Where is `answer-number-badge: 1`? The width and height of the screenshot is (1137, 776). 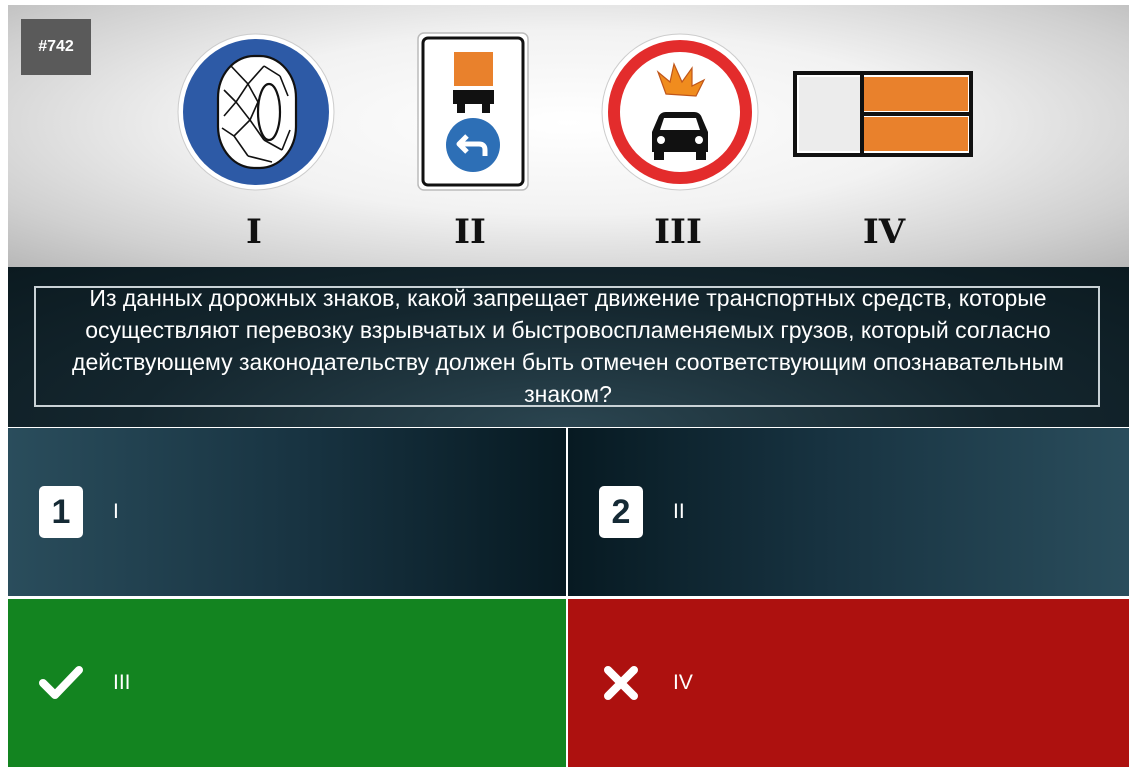
answer-number-badge: 1 is located at coordinates (61, 512).